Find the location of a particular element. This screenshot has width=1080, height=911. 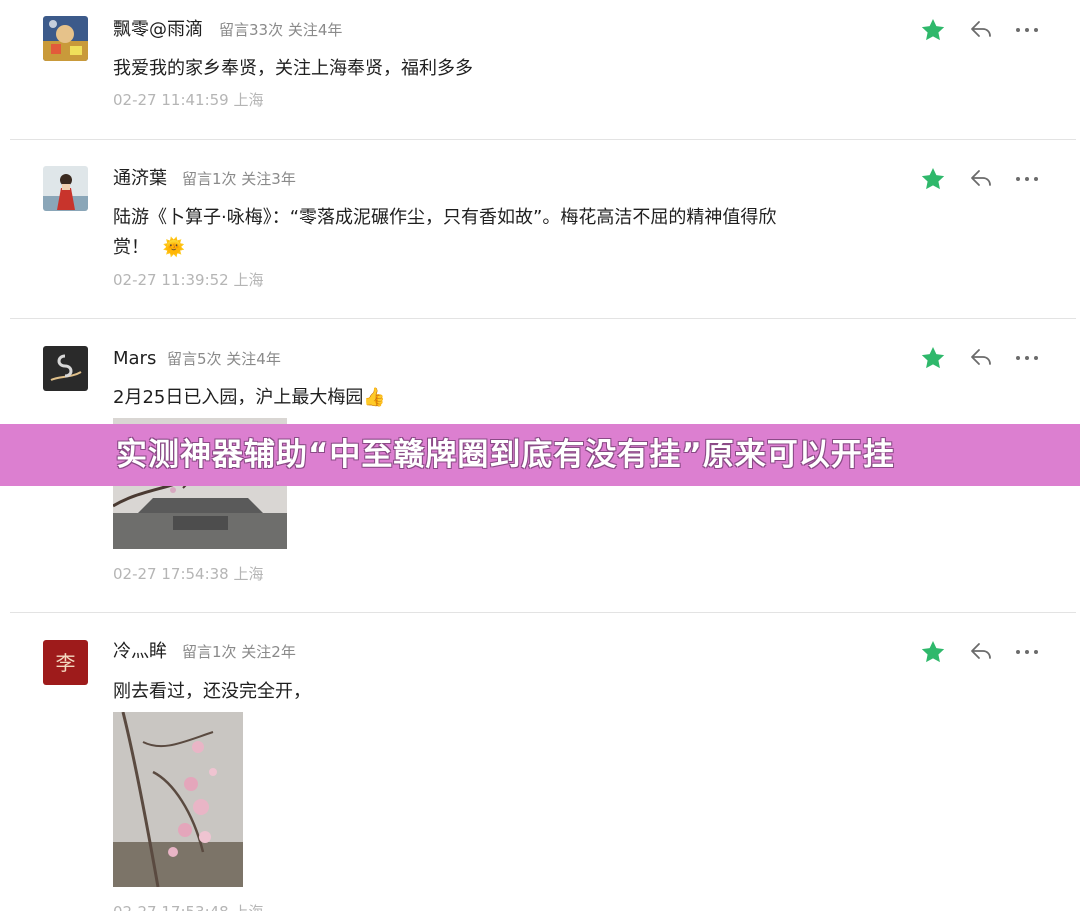

user-meta: 留言1次 关注2年 is located at coordinates (239, 652).